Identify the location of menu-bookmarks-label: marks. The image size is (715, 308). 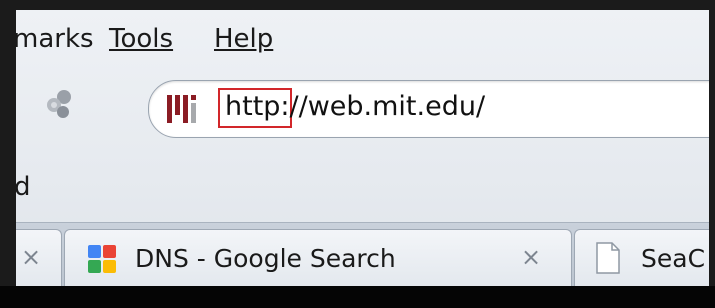
(55, 39).